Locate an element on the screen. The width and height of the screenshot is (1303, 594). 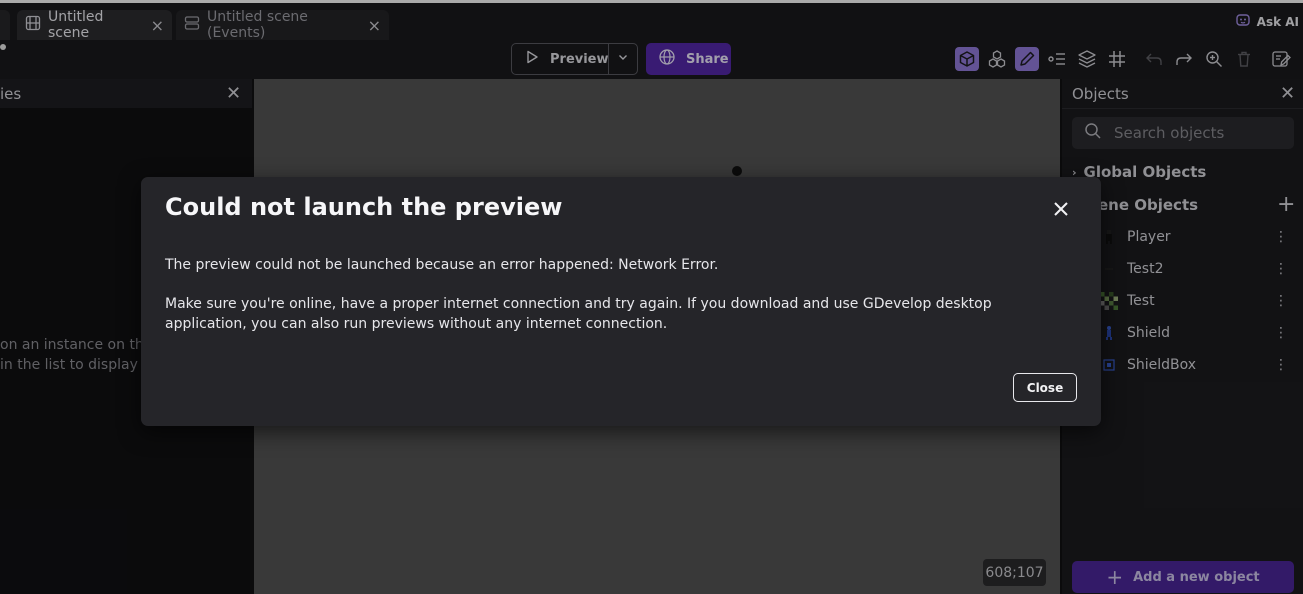
close-button: Close is located at coordinates (1045, 387).